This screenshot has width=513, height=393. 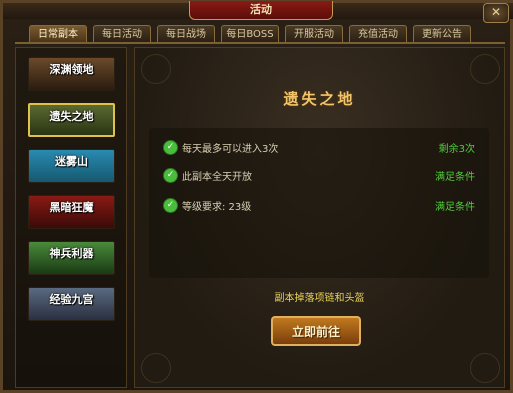 I want to click on go-now-button: 立即前往, so click(x=316, y=331).